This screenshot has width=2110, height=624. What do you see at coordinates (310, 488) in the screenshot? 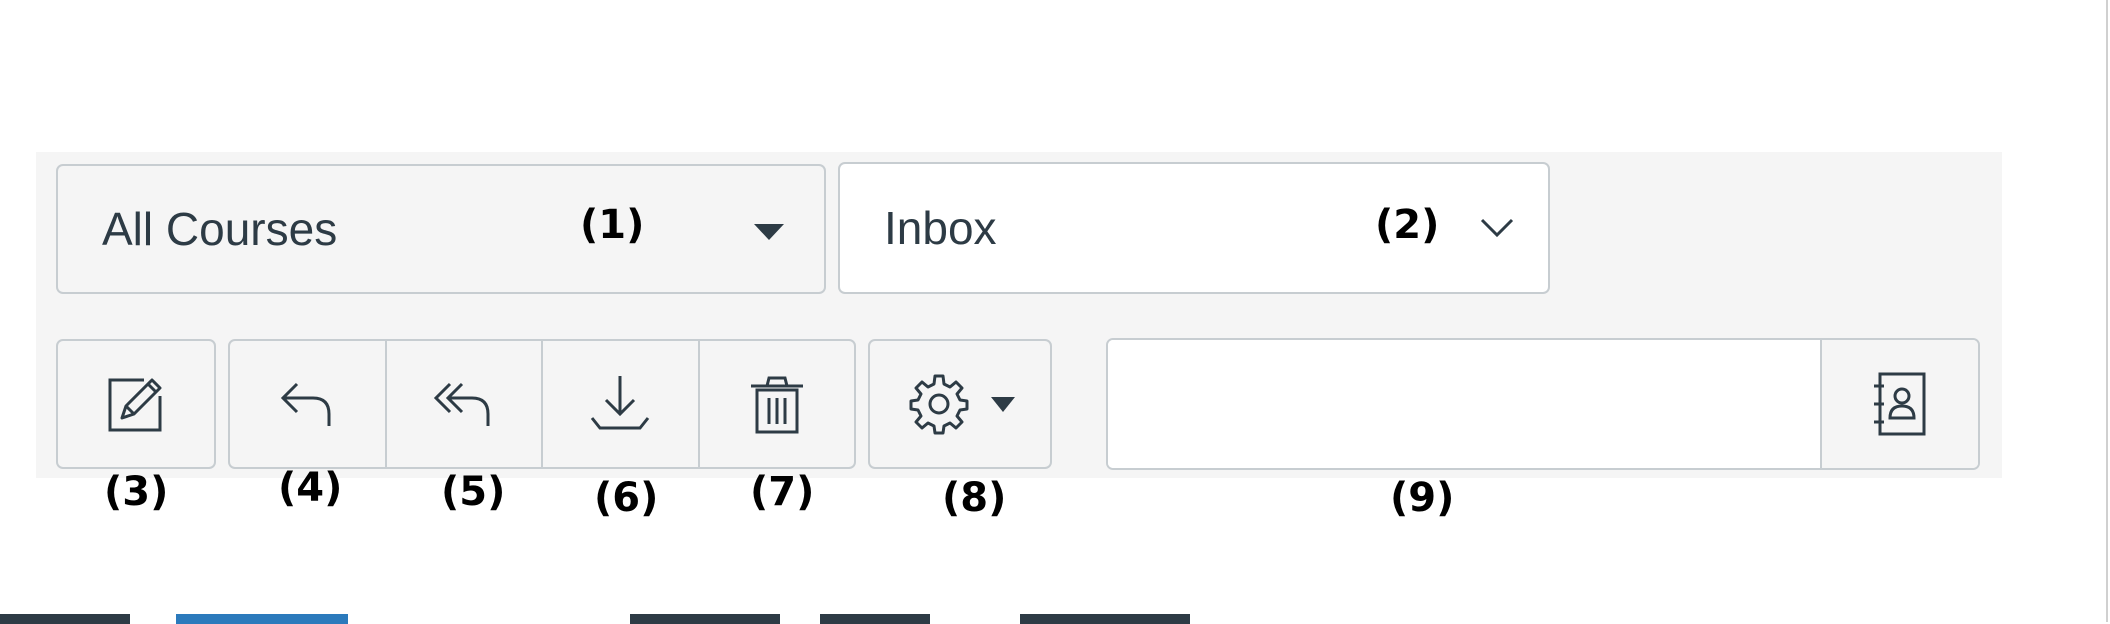
I see `marker-label: (4)` at bounding box center [310, 488].